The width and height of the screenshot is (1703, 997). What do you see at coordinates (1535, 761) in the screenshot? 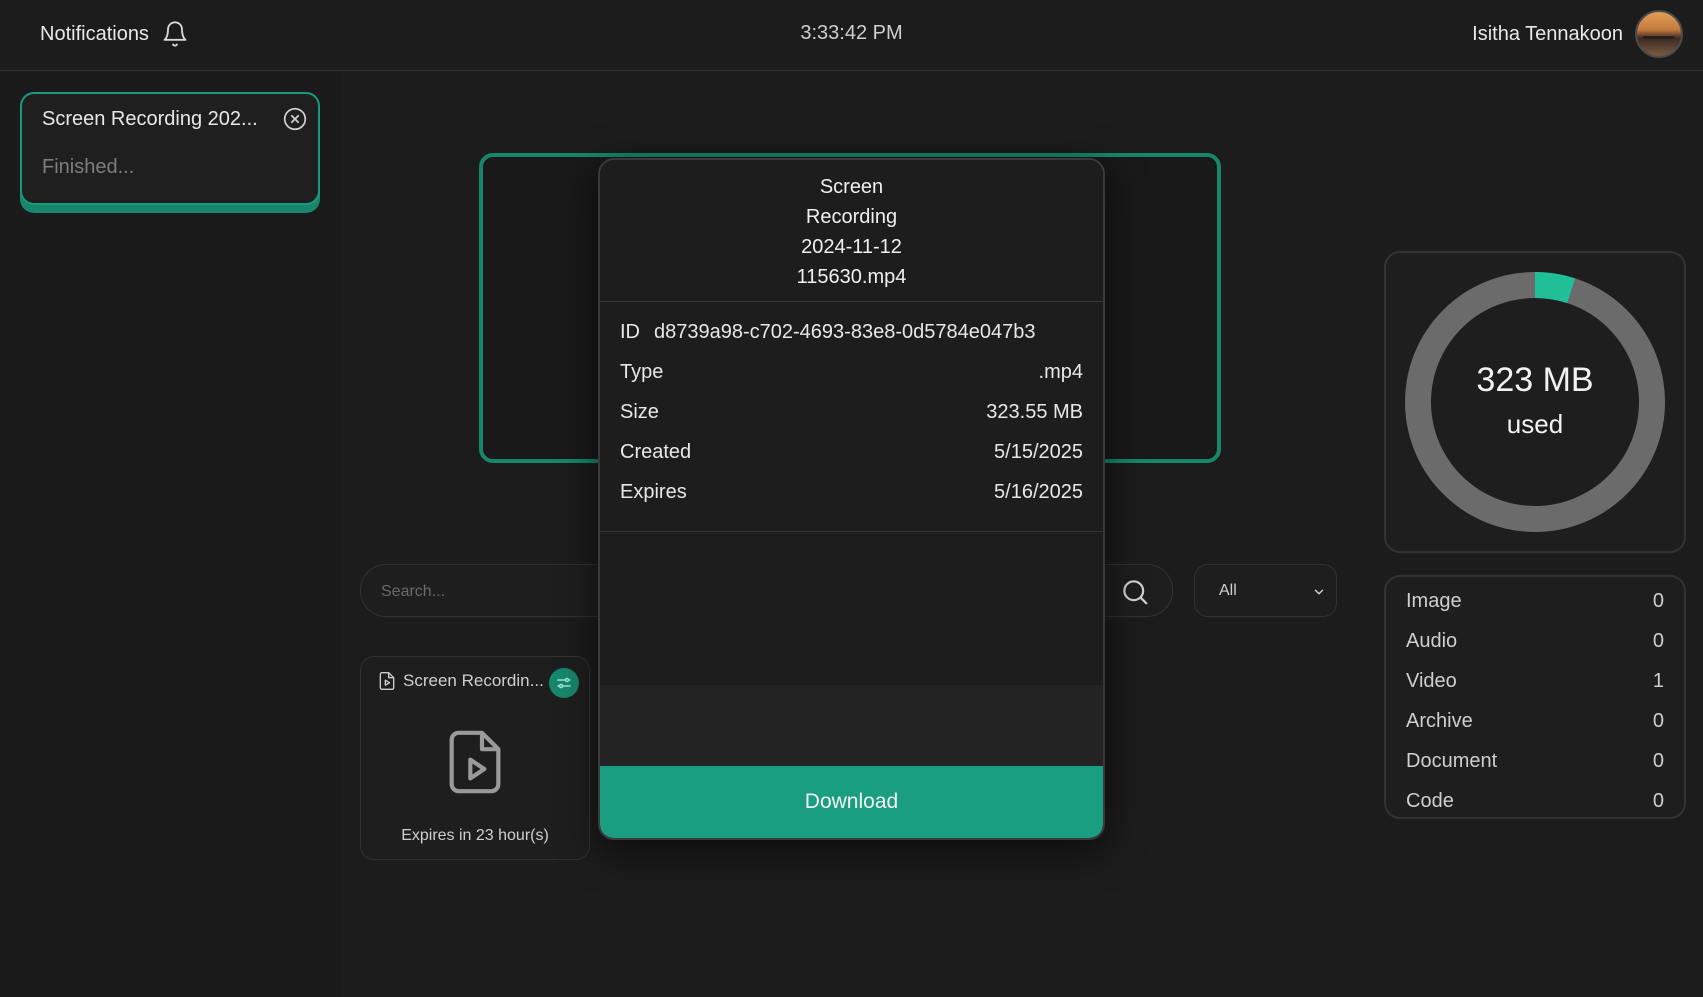
I see `category-row-document: Document 0` at bounding box center [1535, 761].